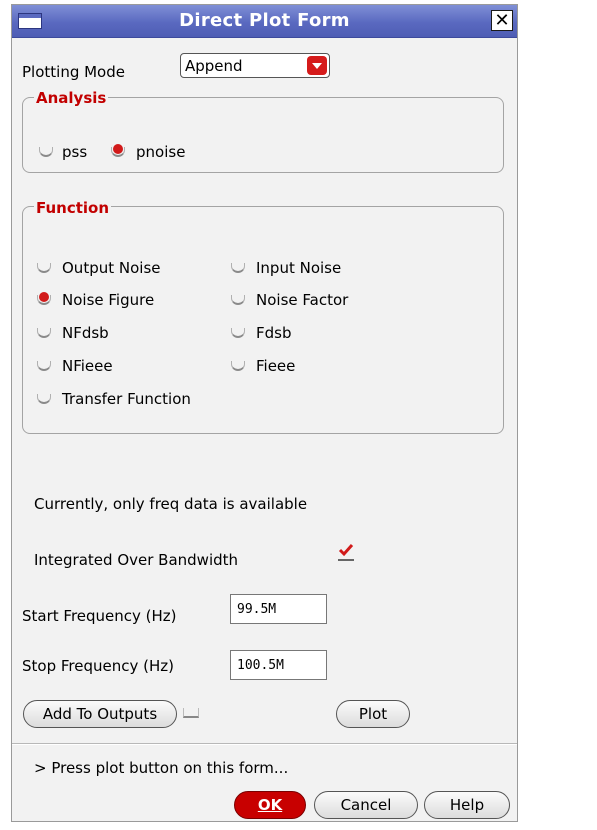 This screenshot has height=830, width=597. What do you see at coordinates (171, 504) in the screenshot?
I see `freq-data-info-text: Currently, only freq data is available` at bounding box center [171, 504].